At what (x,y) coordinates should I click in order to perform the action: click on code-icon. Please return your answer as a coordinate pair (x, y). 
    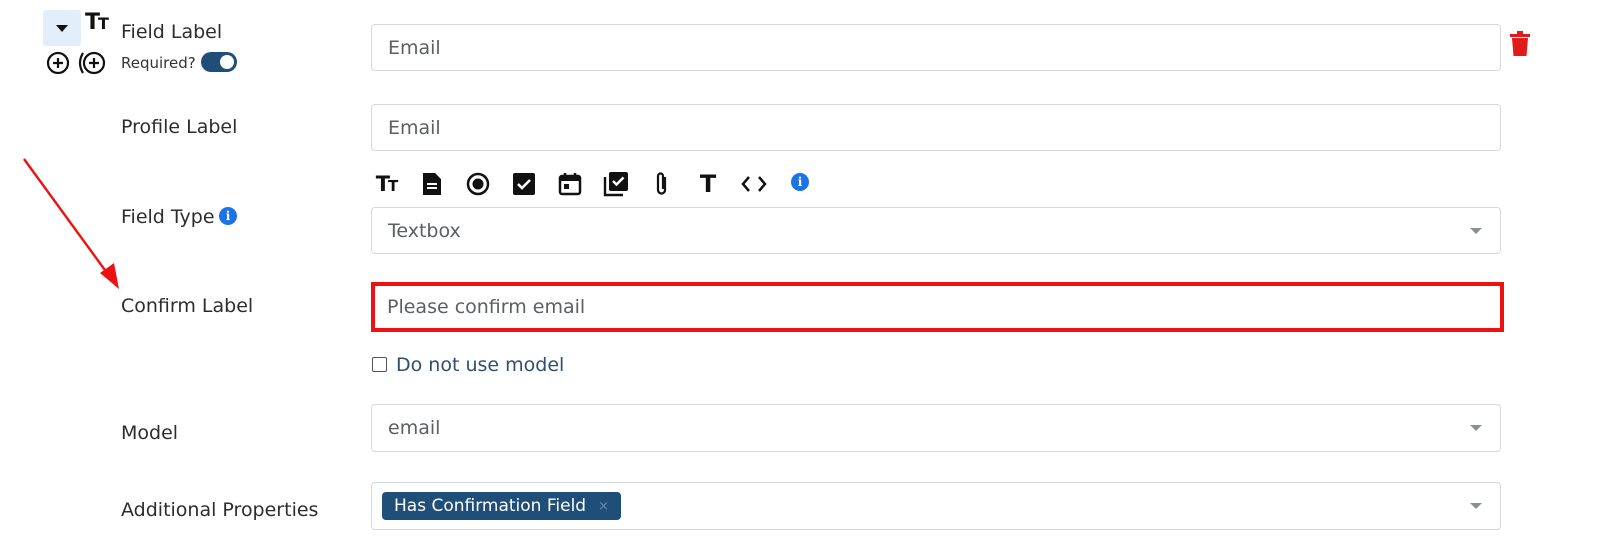
    Looking at the image, I should click on (754, 184).